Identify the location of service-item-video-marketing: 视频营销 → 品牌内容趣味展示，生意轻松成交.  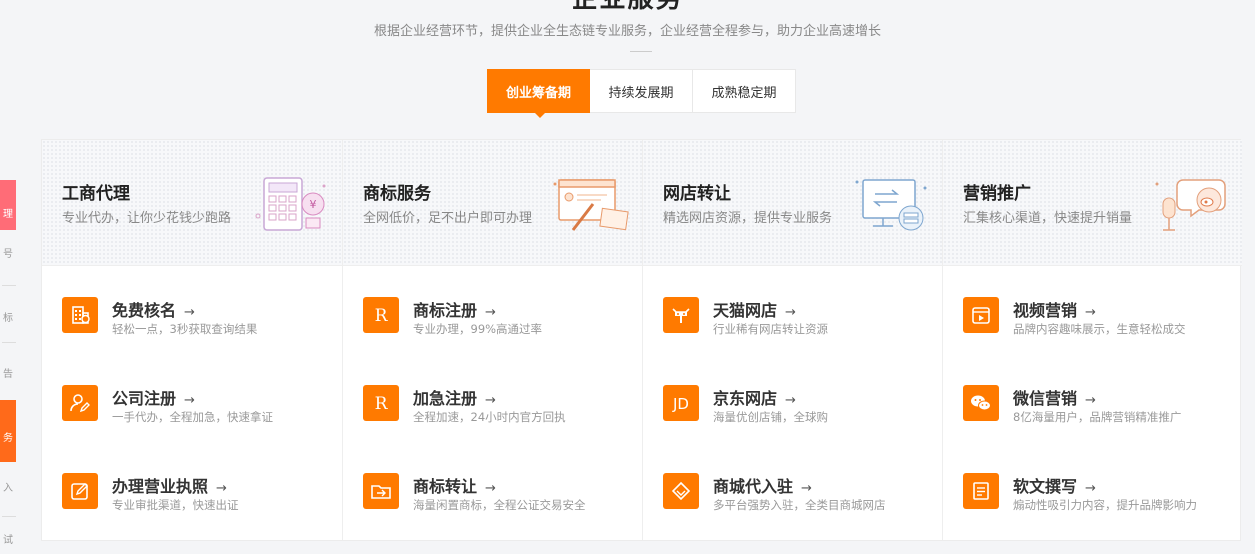
(1098, 322).